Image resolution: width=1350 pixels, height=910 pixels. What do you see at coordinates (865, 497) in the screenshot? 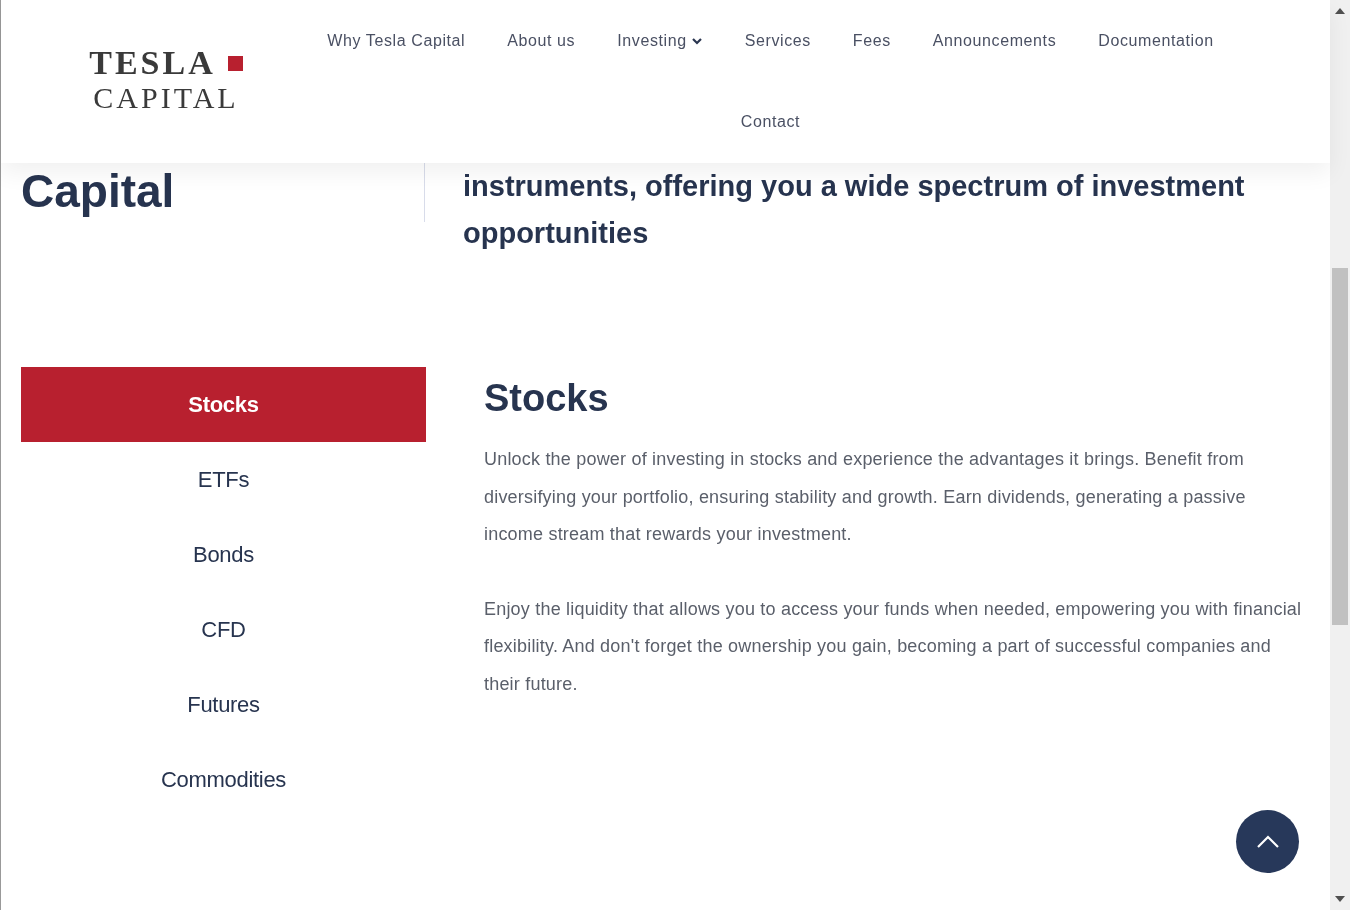
I see `body-paragraph: Unlock the power of investing in stocks and experience the advantages it brings. Benefit from diversifying your portfolio, ensuring stability and growth. Earn dividends, generating a passive income stream that rewards your investment.` at bounding box center [865, 497].